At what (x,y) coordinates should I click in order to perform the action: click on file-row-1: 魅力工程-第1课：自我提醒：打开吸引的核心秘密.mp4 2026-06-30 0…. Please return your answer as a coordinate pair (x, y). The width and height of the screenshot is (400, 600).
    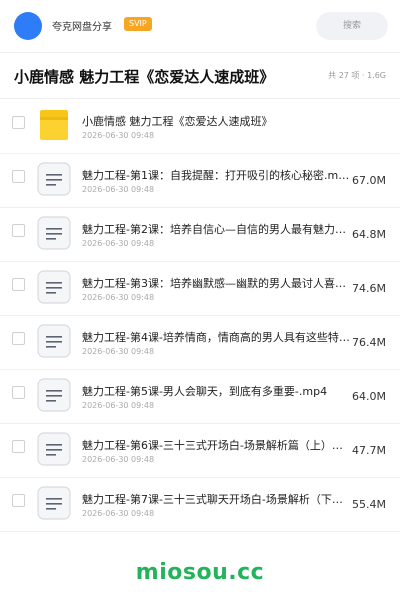
    Looking at the image, I should click on (200, 181).